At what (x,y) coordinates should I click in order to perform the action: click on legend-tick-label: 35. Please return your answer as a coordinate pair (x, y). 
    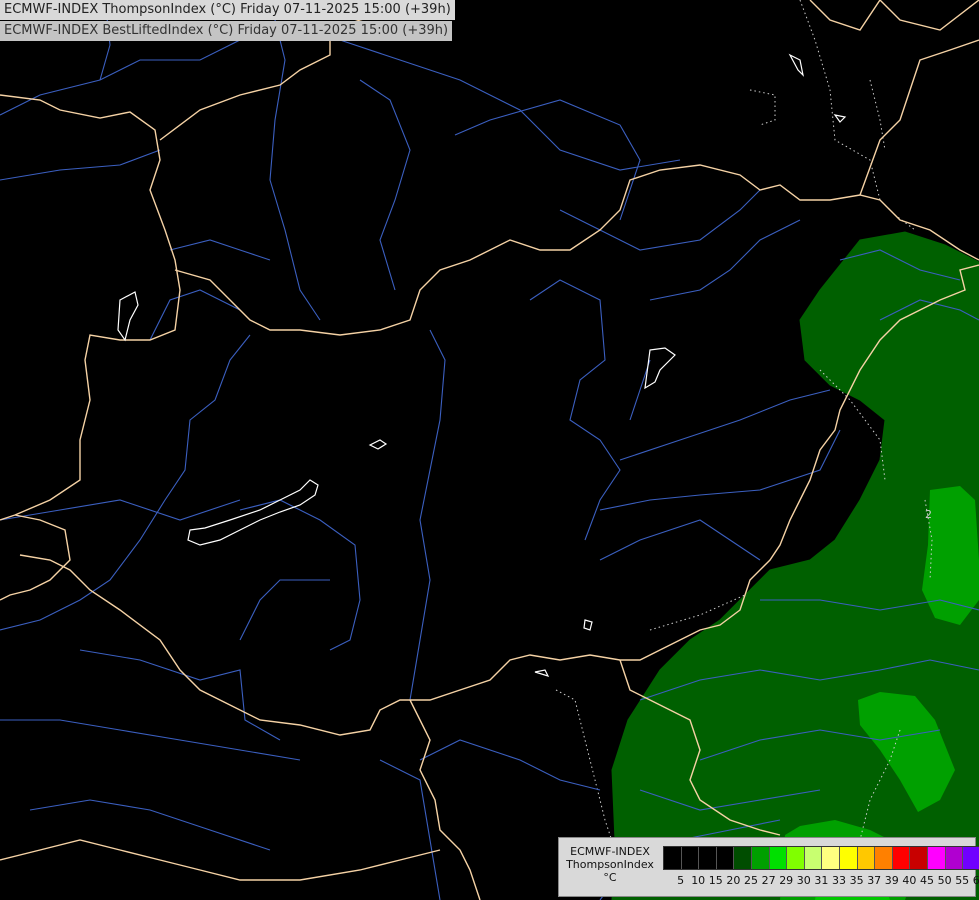
    Looking at the image, I should click on (856, 880).